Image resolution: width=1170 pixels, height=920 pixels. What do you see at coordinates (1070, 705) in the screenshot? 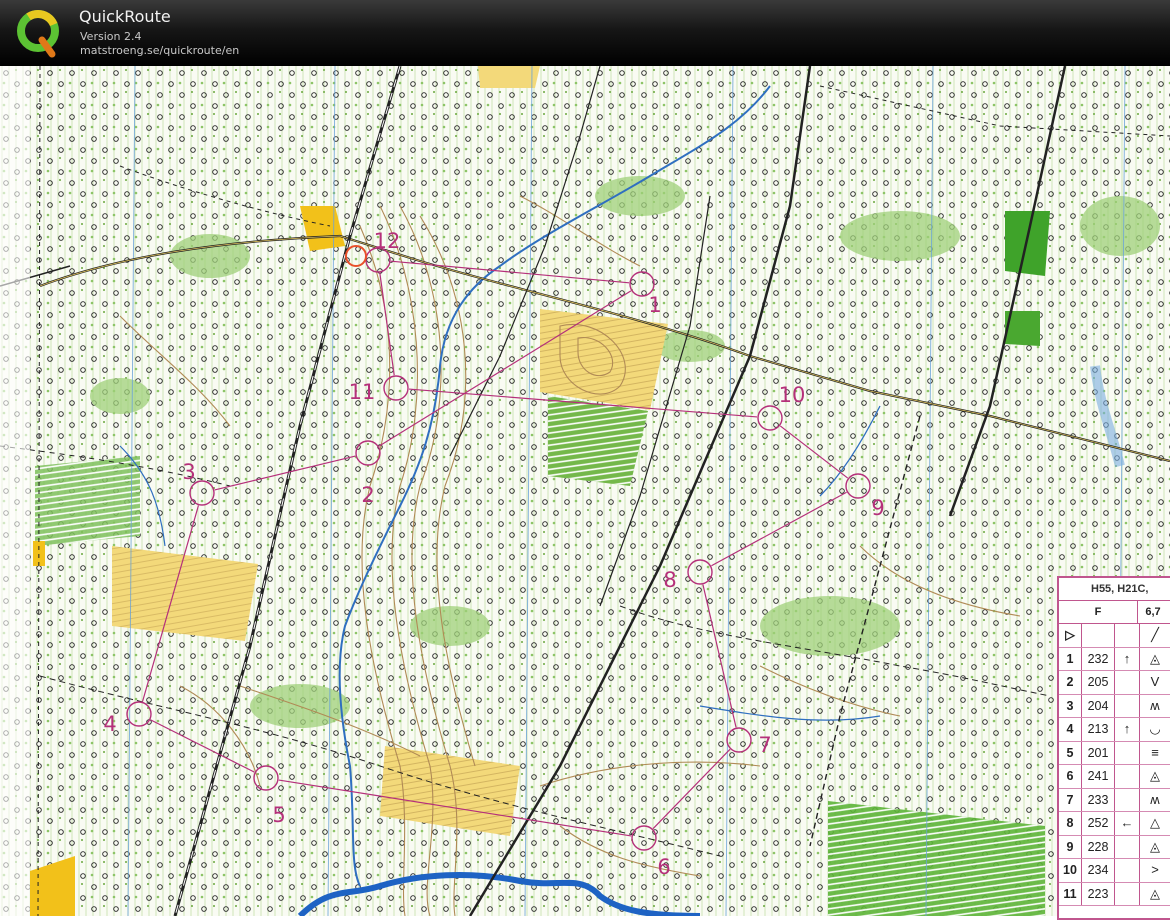
I see `control-number: 3` at bounding box center [1070, 705].